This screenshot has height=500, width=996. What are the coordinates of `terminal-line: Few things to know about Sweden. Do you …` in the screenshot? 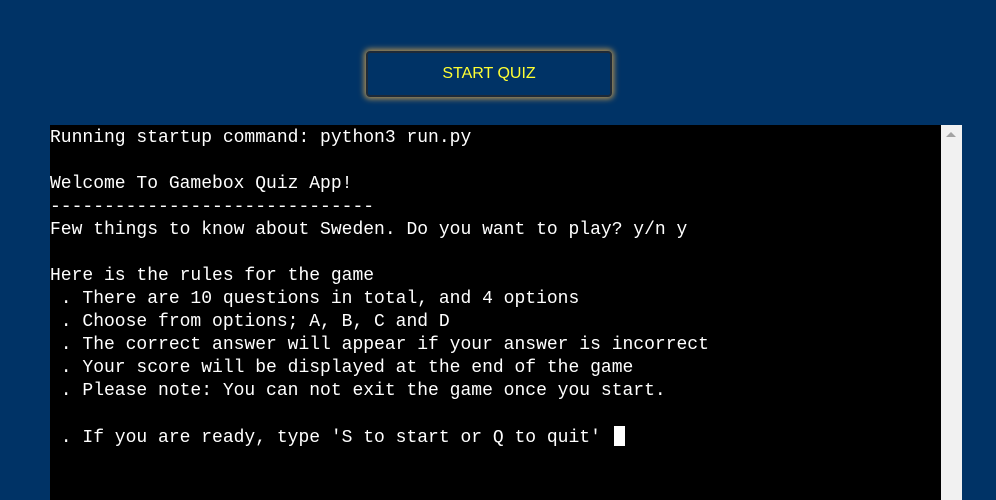 It's located at (369, 230).